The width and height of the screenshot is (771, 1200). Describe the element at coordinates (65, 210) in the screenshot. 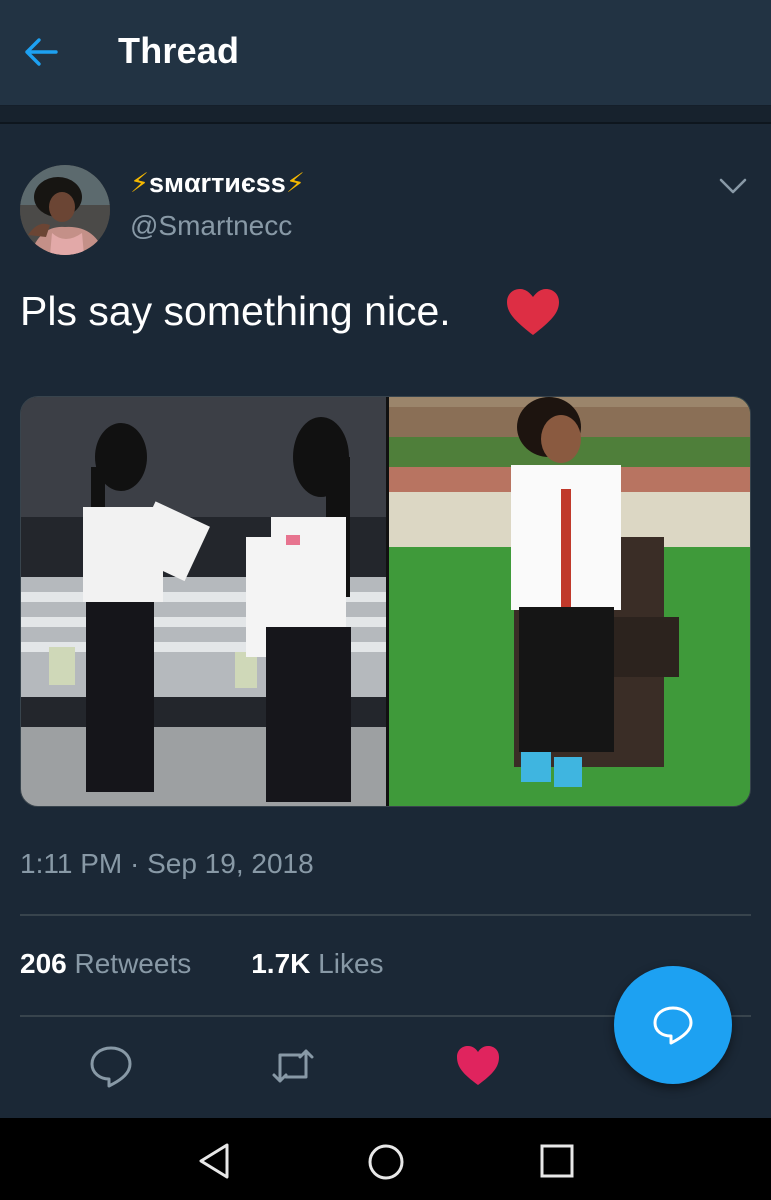

I see `avatar` at that location.